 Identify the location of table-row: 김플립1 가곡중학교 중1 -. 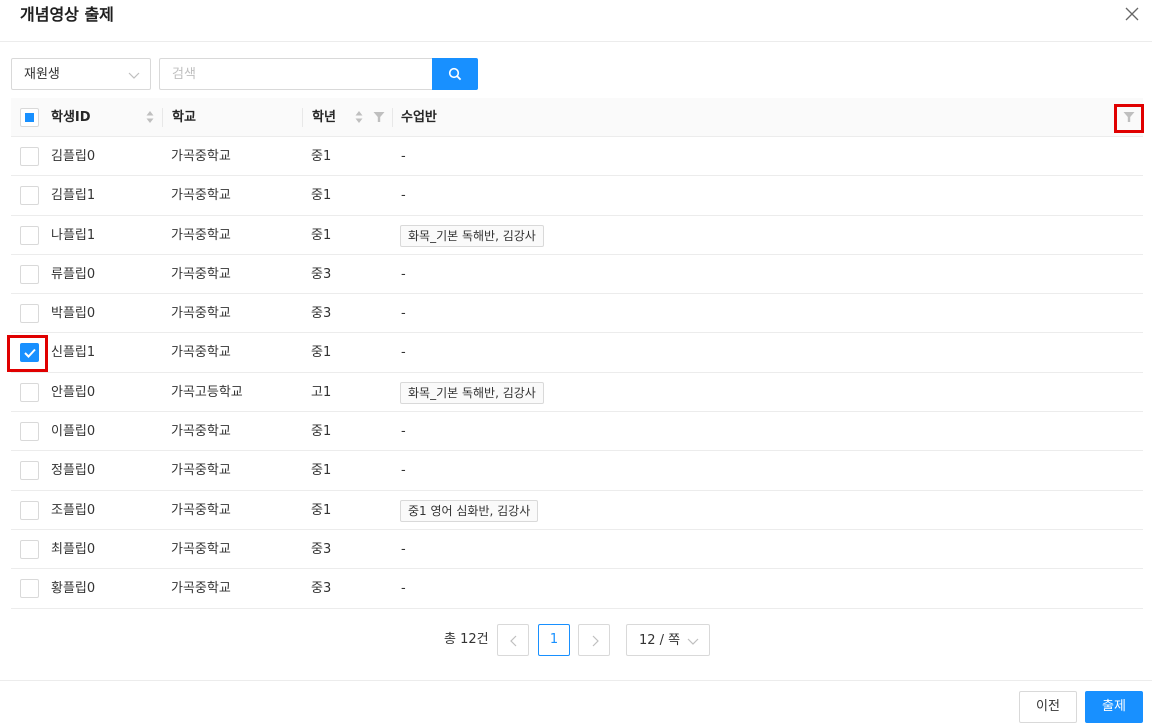
(577, 196).